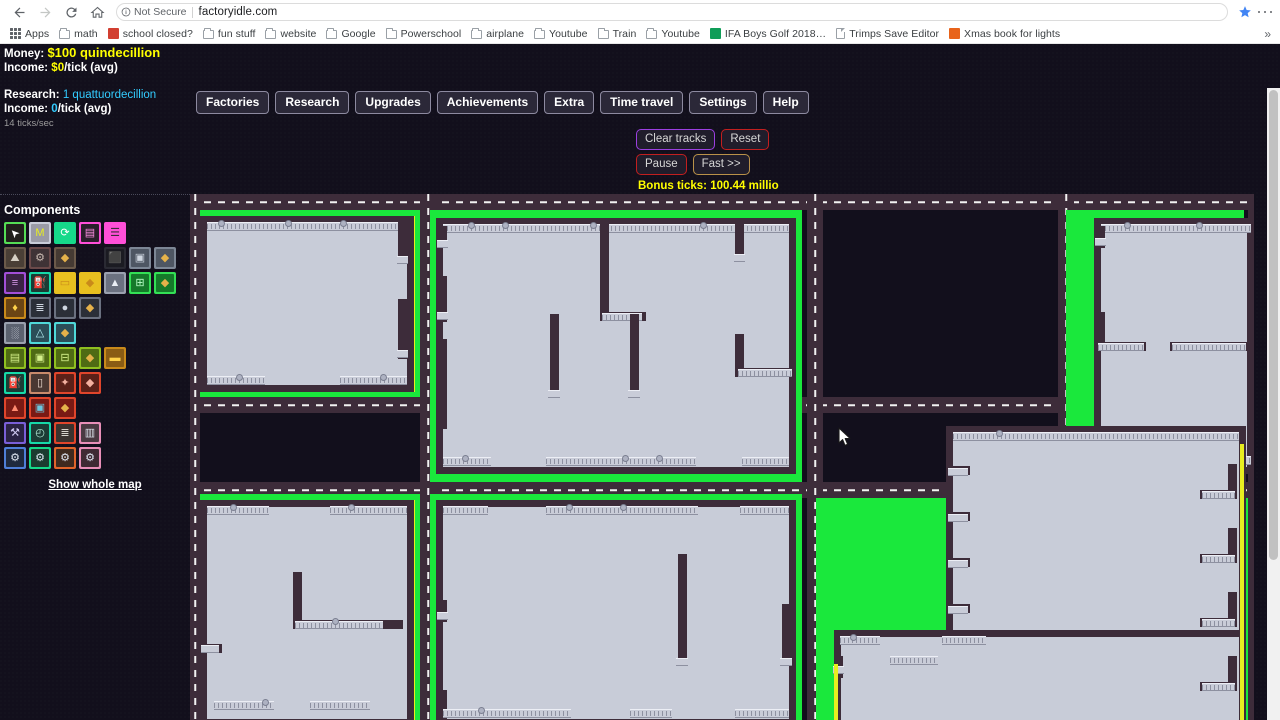  What do you see at coordinates (65, 283) in the screenshot?
I see `component-plastic-factory: ▭` at bounding box center [65, 283].